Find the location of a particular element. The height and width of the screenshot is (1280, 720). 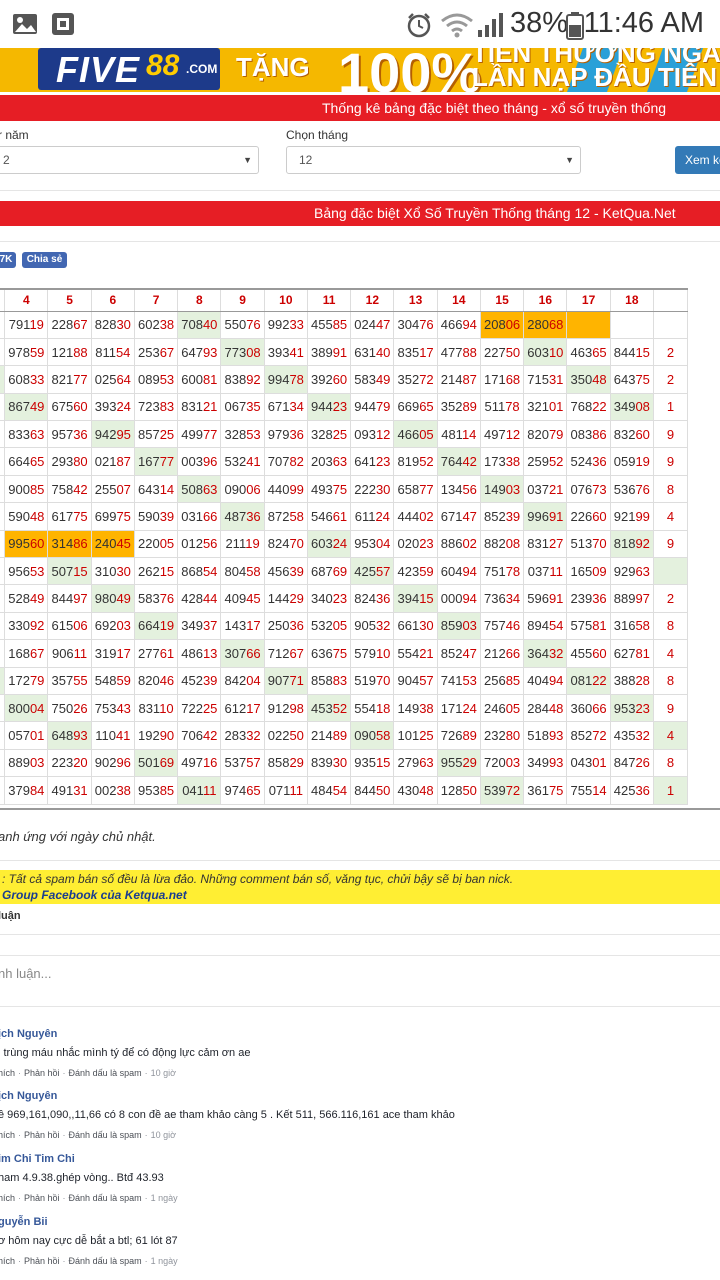

comment-time: 10 giờ is located at coordinates (163, 1135).